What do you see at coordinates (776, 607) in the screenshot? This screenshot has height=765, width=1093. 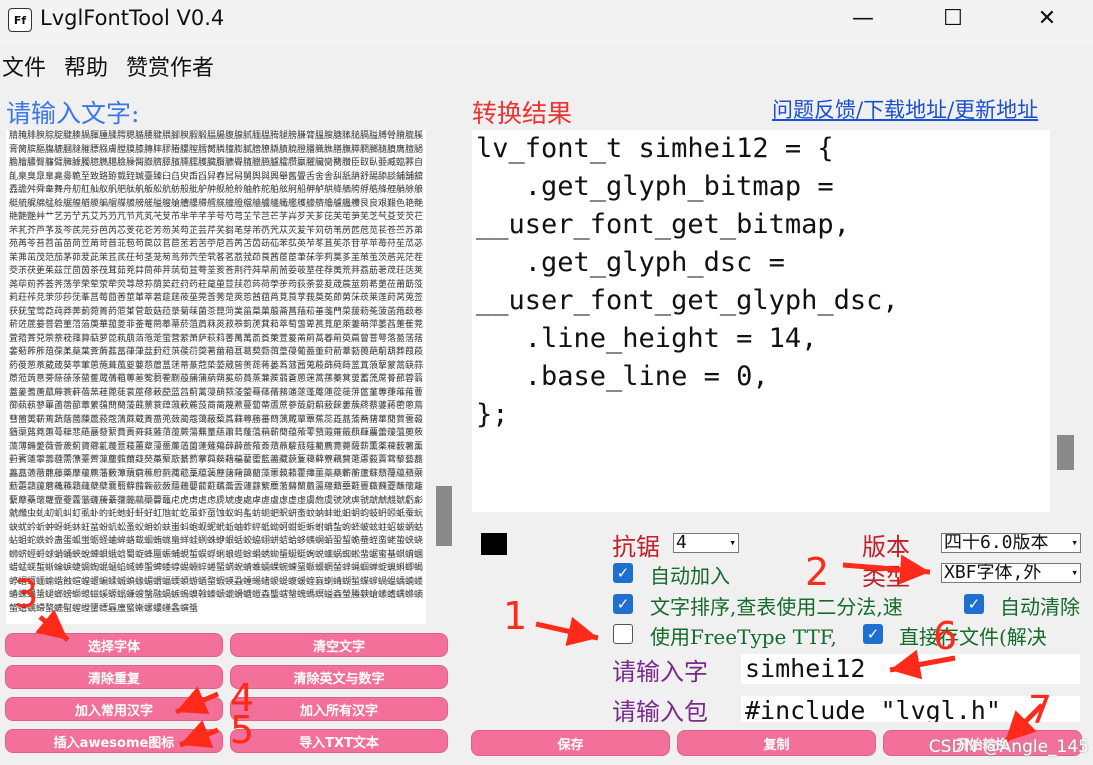 I see `sort-label: 文字排序,查表使用二分法,速` at bounding box center [776, 607].